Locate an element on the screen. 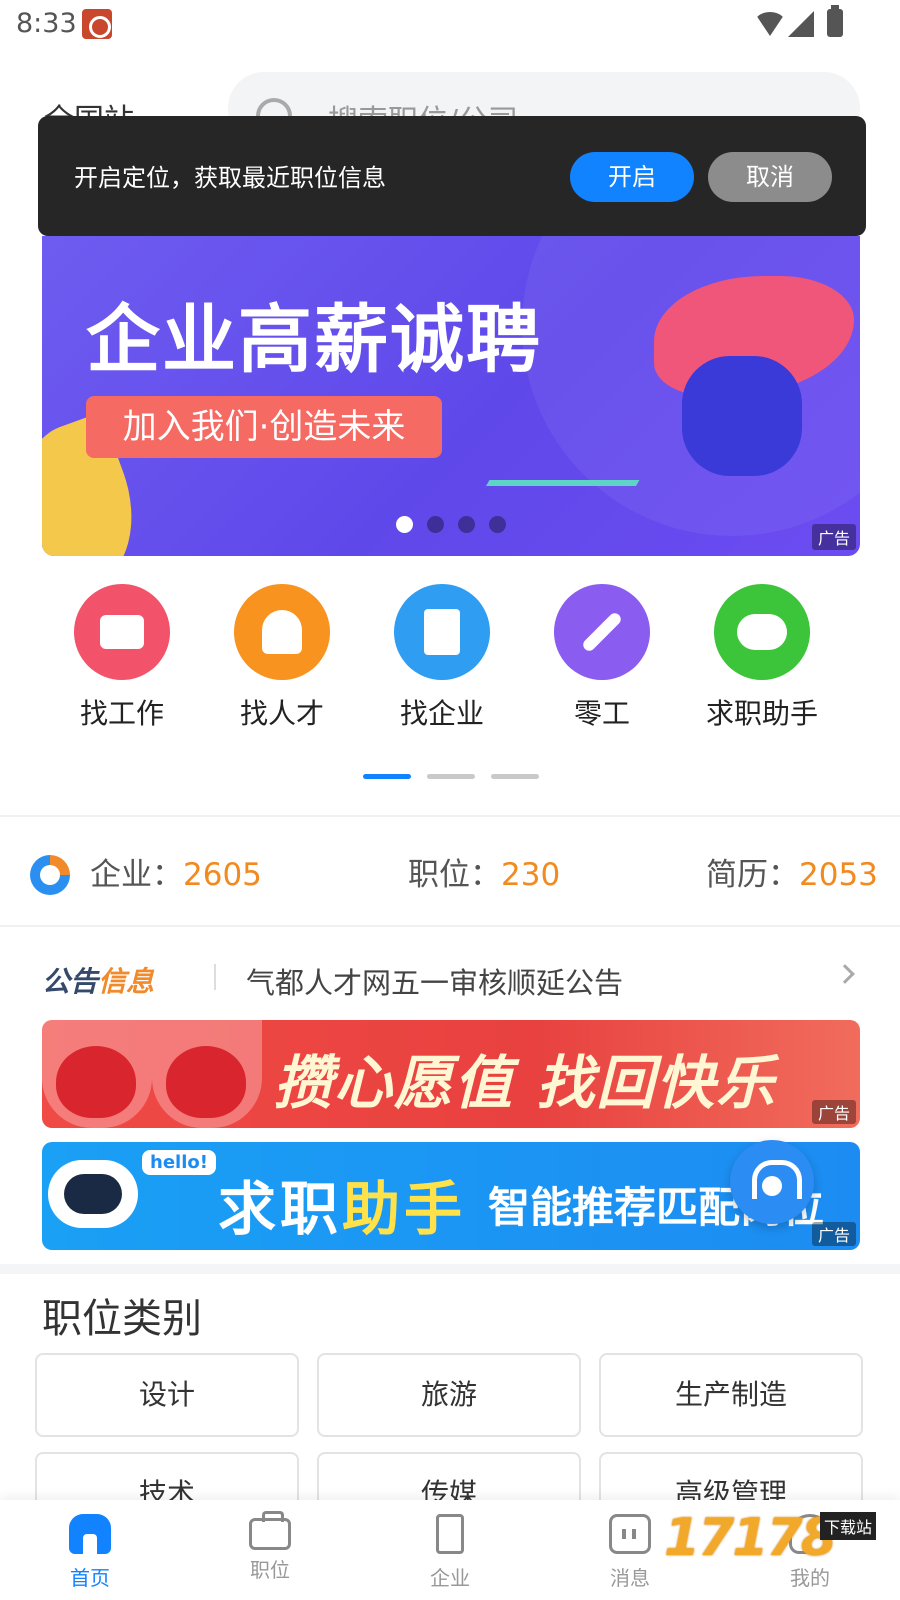 The image size is (900, 1600). cancel-location-button: 取消 is located at coordinates (770, 177).